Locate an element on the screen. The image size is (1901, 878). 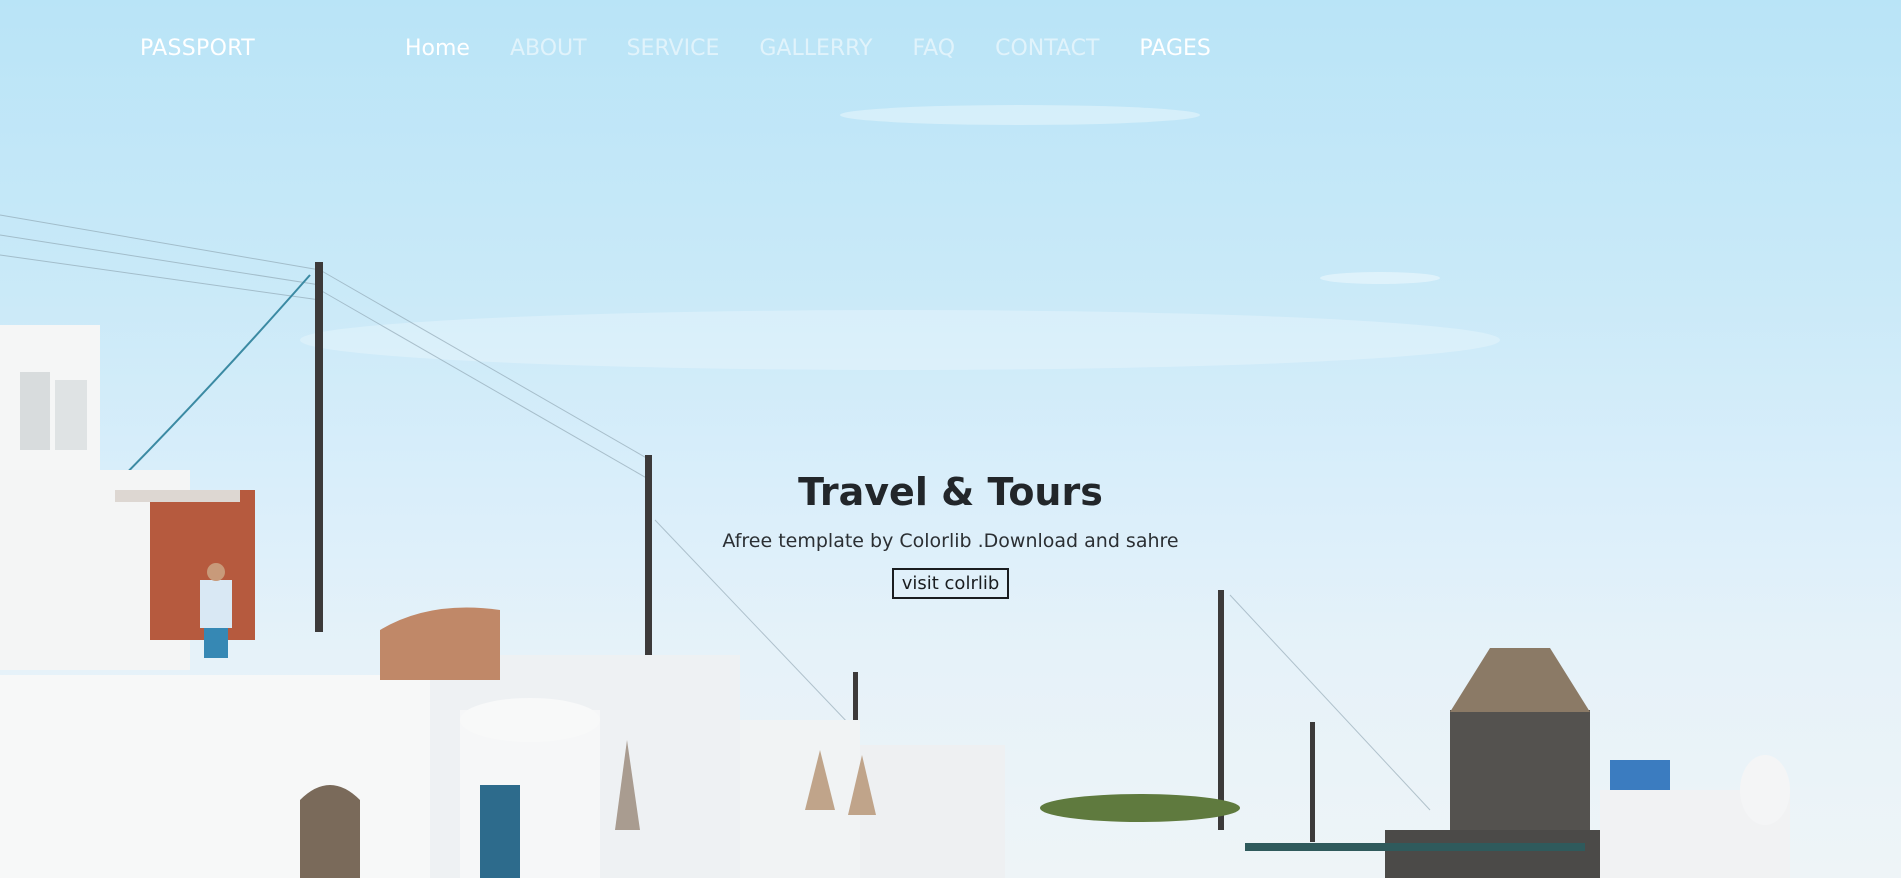
nav-item-faq: FAQ is located at coordinates (933, 48).